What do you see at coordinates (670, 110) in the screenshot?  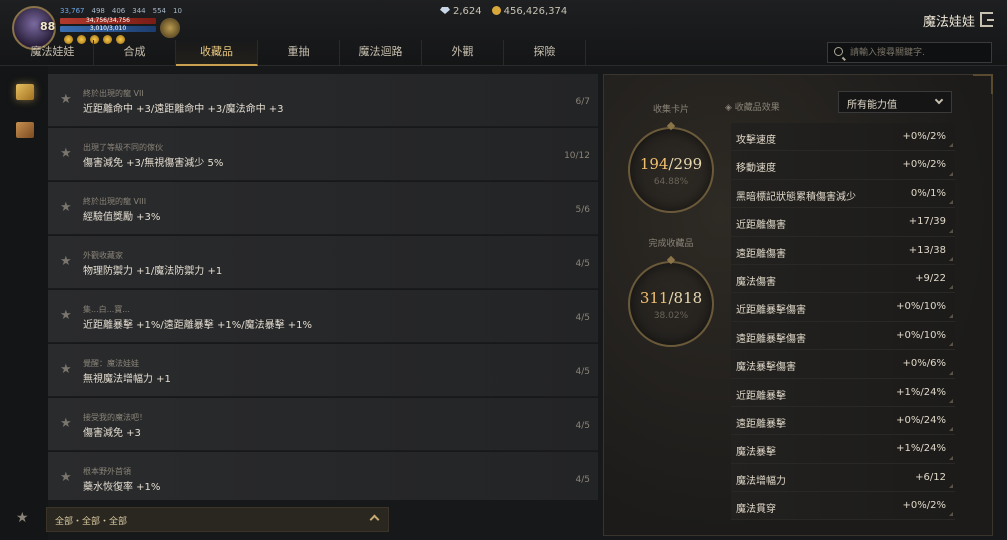 I see `cards-label: 收集卡片` at bounding box center [670, 110].